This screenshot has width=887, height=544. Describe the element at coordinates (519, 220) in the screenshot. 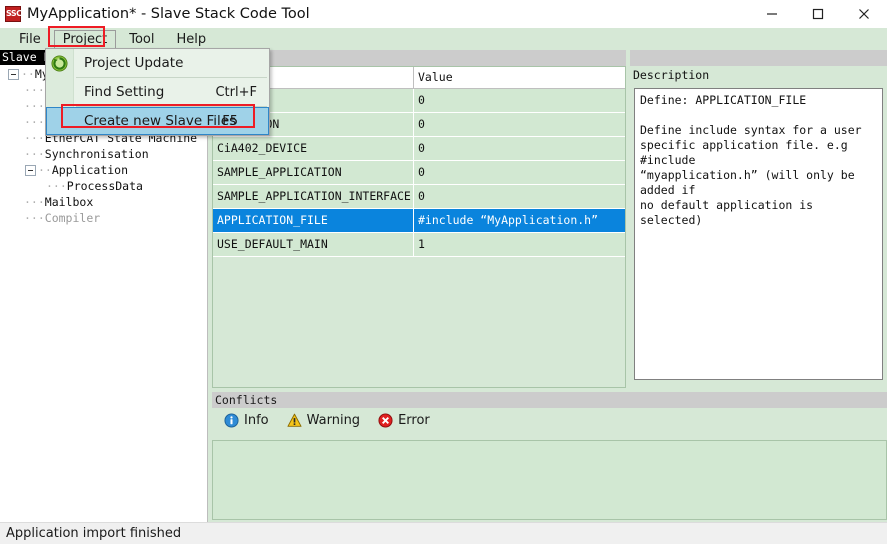

I see `setting-value: #include “MyApplication.h”` at that location.